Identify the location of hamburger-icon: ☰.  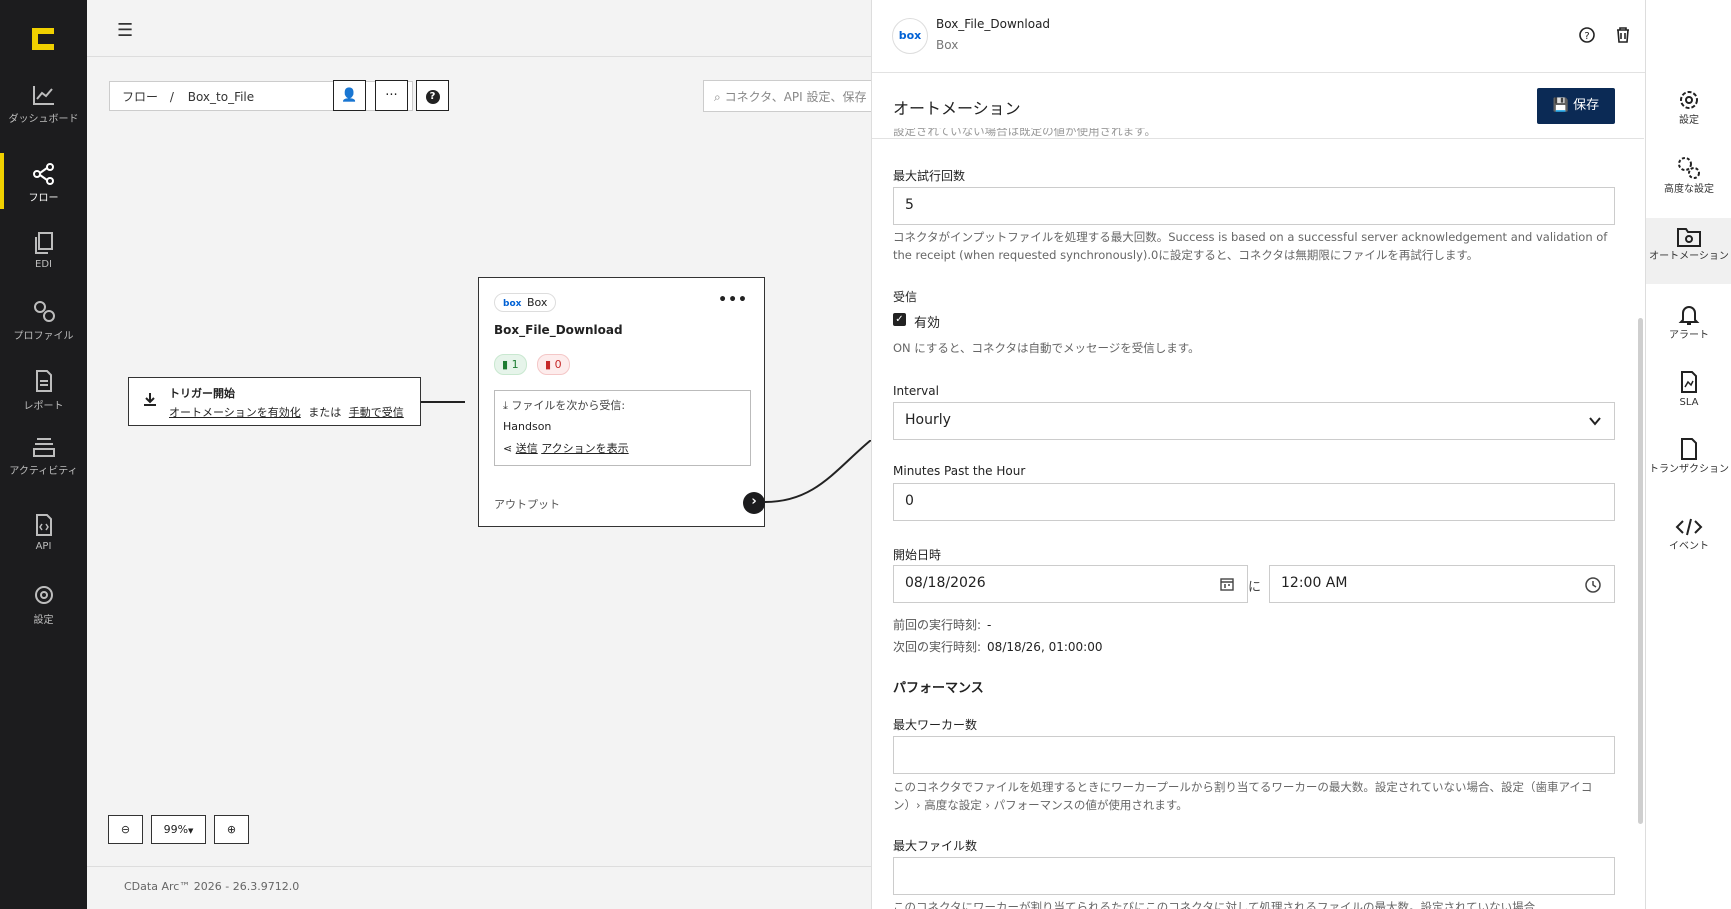
(125, 30).